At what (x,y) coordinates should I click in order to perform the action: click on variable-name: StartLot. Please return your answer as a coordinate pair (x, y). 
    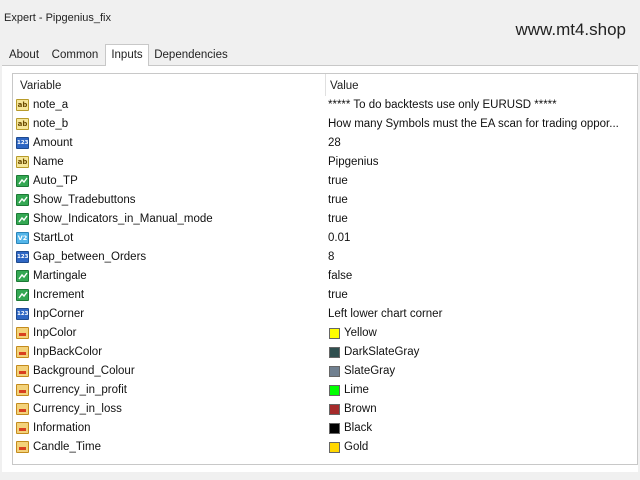
    Looking at the image, I should click on (53, 238).